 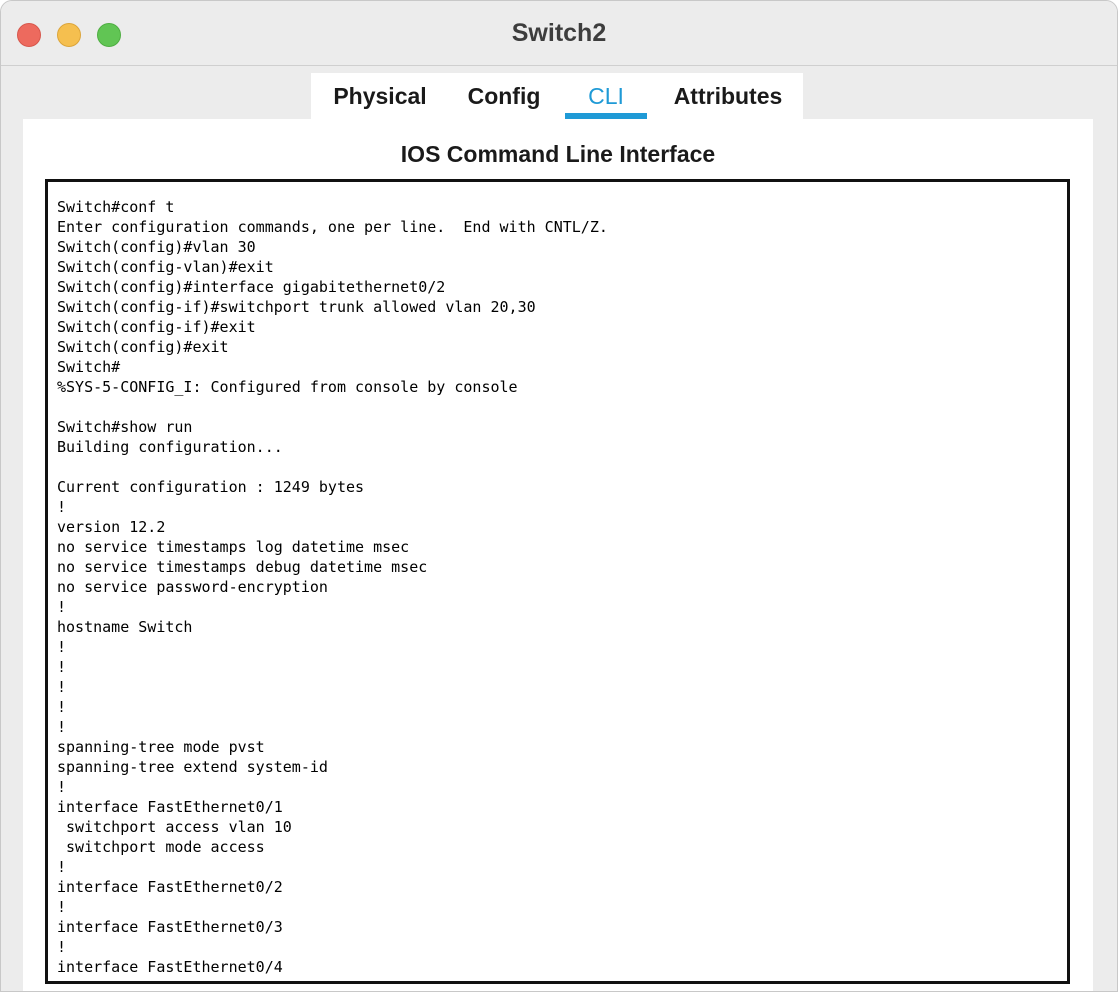 What do you see at coordinates (504, 96) in the screenshot?
I see `tab-config: Config` at bounding box center [504, 96].